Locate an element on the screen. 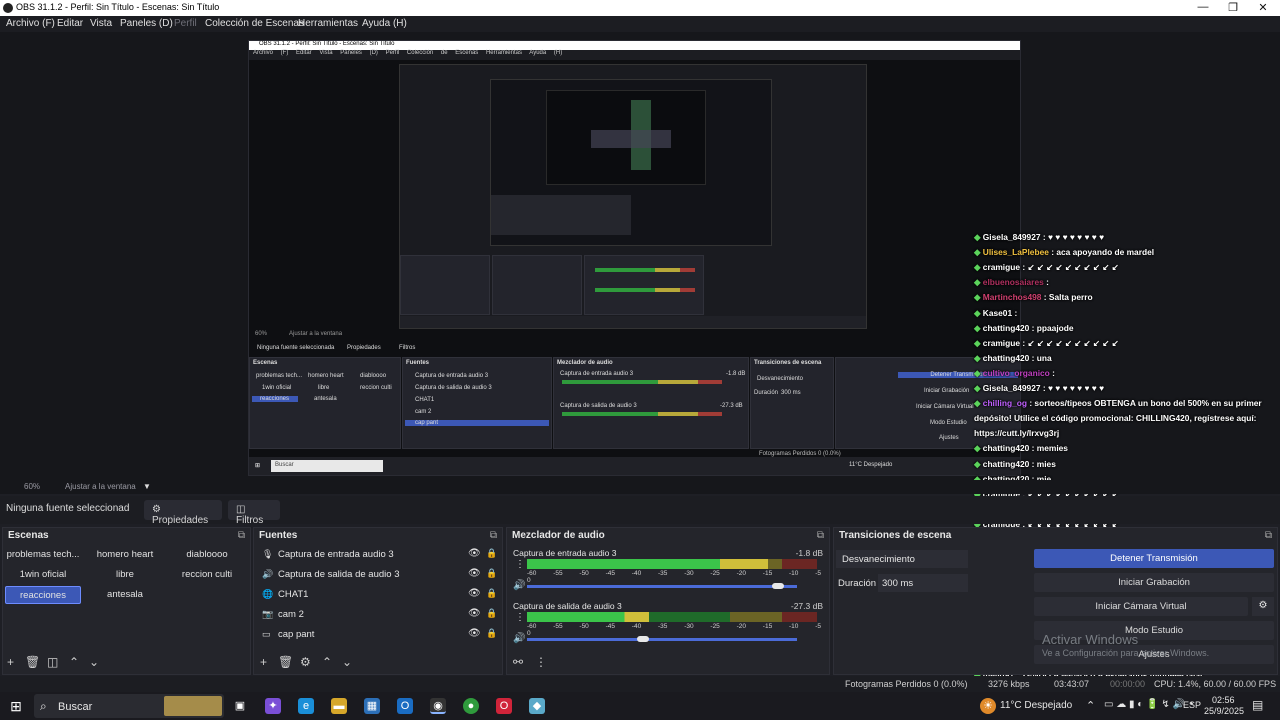 Image resolution: width=1280 pixels, height=720 pixels. source-row: 🌐 CHAT1 👁 🔒 is located at coordinates (378, 595).